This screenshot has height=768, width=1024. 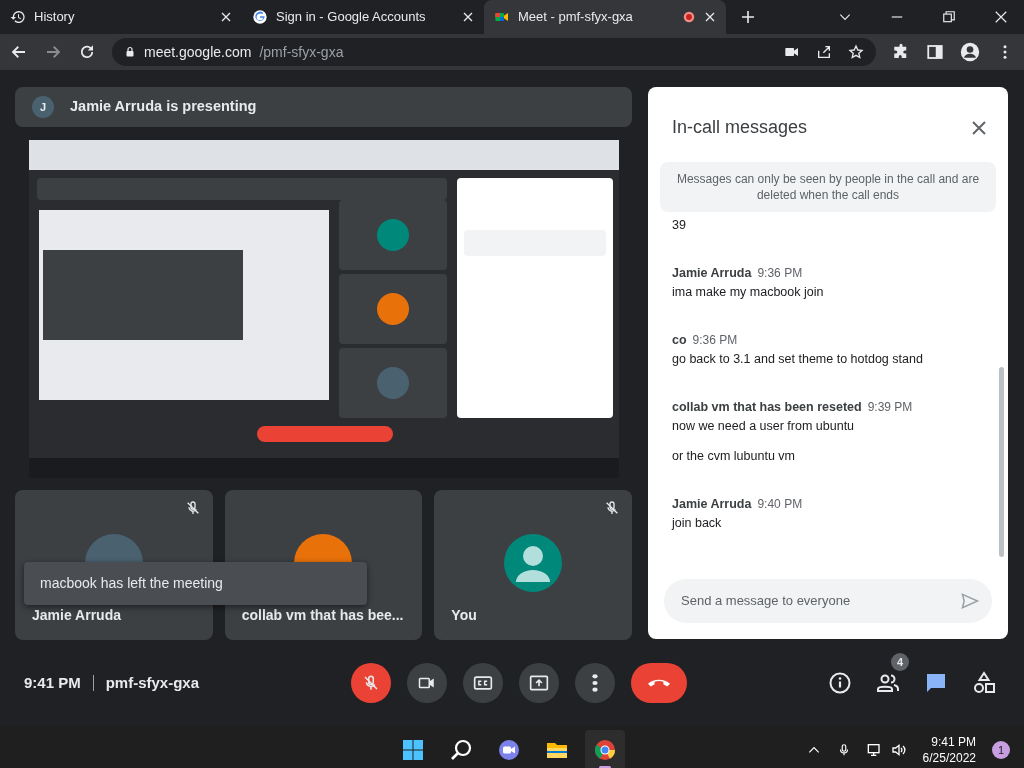 What do you see at coordinates (43, 107) in the screenshot?
I see `avatar: J` at bounding box center [43, 107].